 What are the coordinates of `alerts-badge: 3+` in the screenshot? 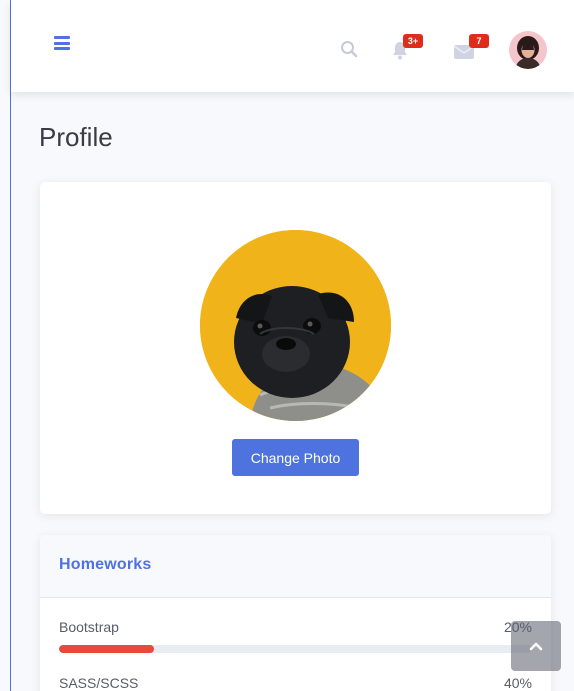 It's located at (413, 41).